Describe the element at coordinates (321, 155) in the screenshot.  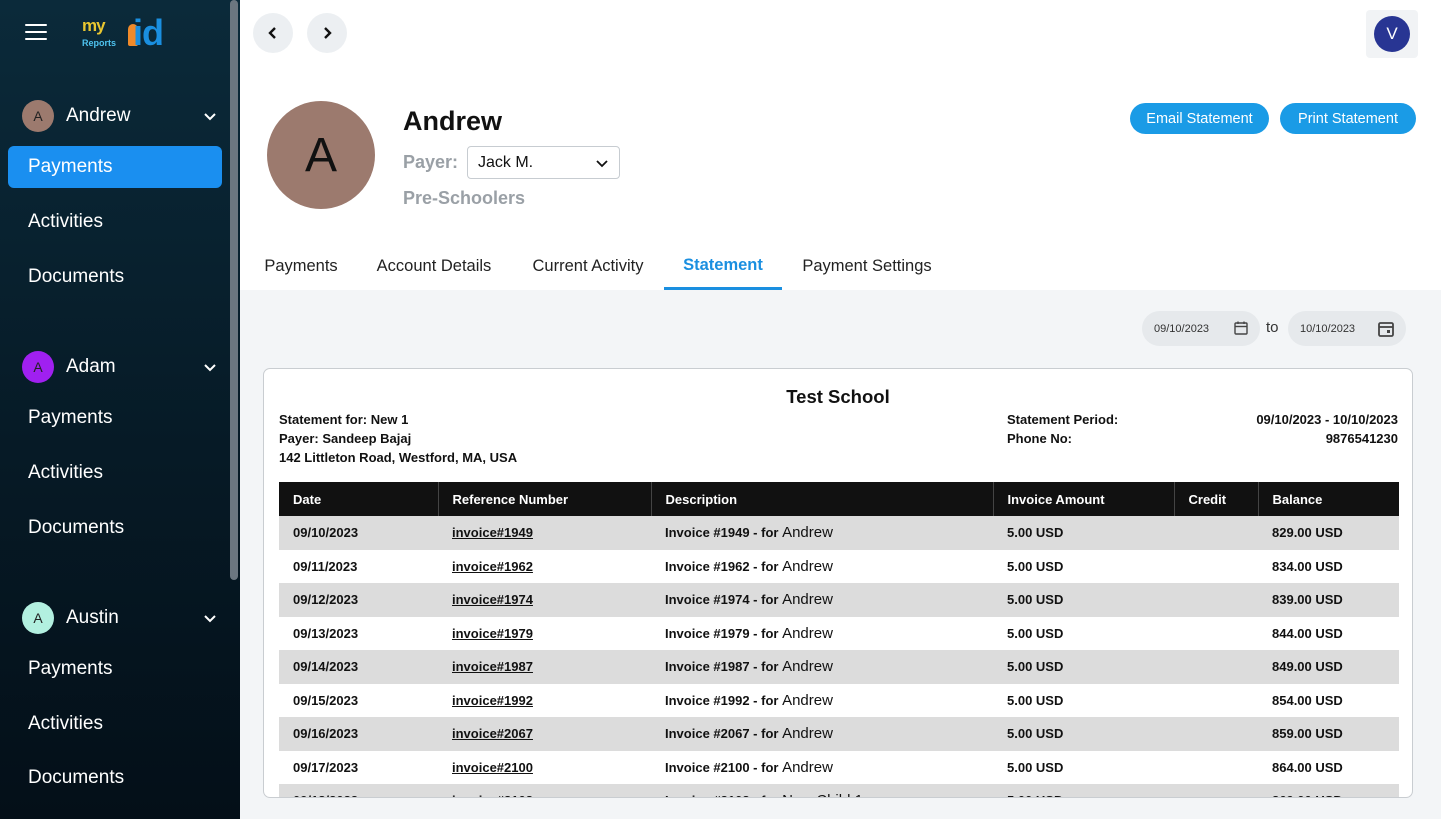
I see `child-avatar: A` at that location.